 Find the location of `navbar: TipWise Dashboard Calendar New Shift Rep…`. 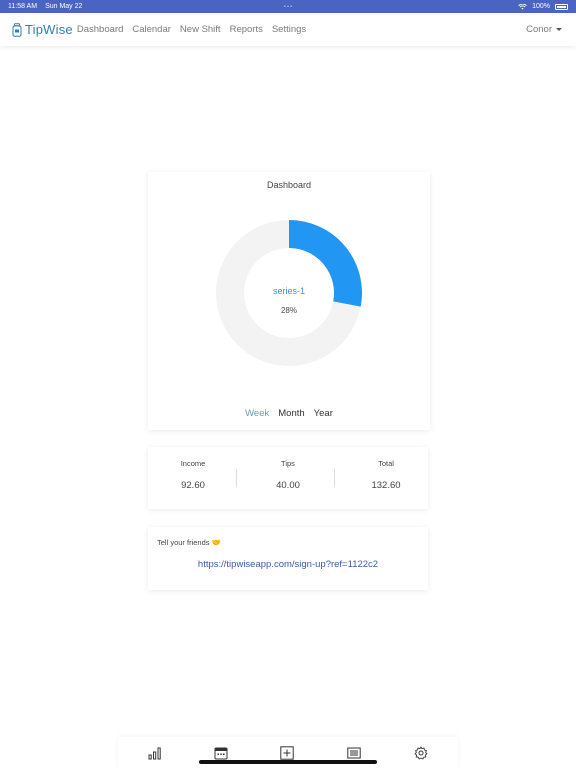

navbar: TipWise Dashboard Calendar New Shift Rep… is located at coordinates (288, 29).